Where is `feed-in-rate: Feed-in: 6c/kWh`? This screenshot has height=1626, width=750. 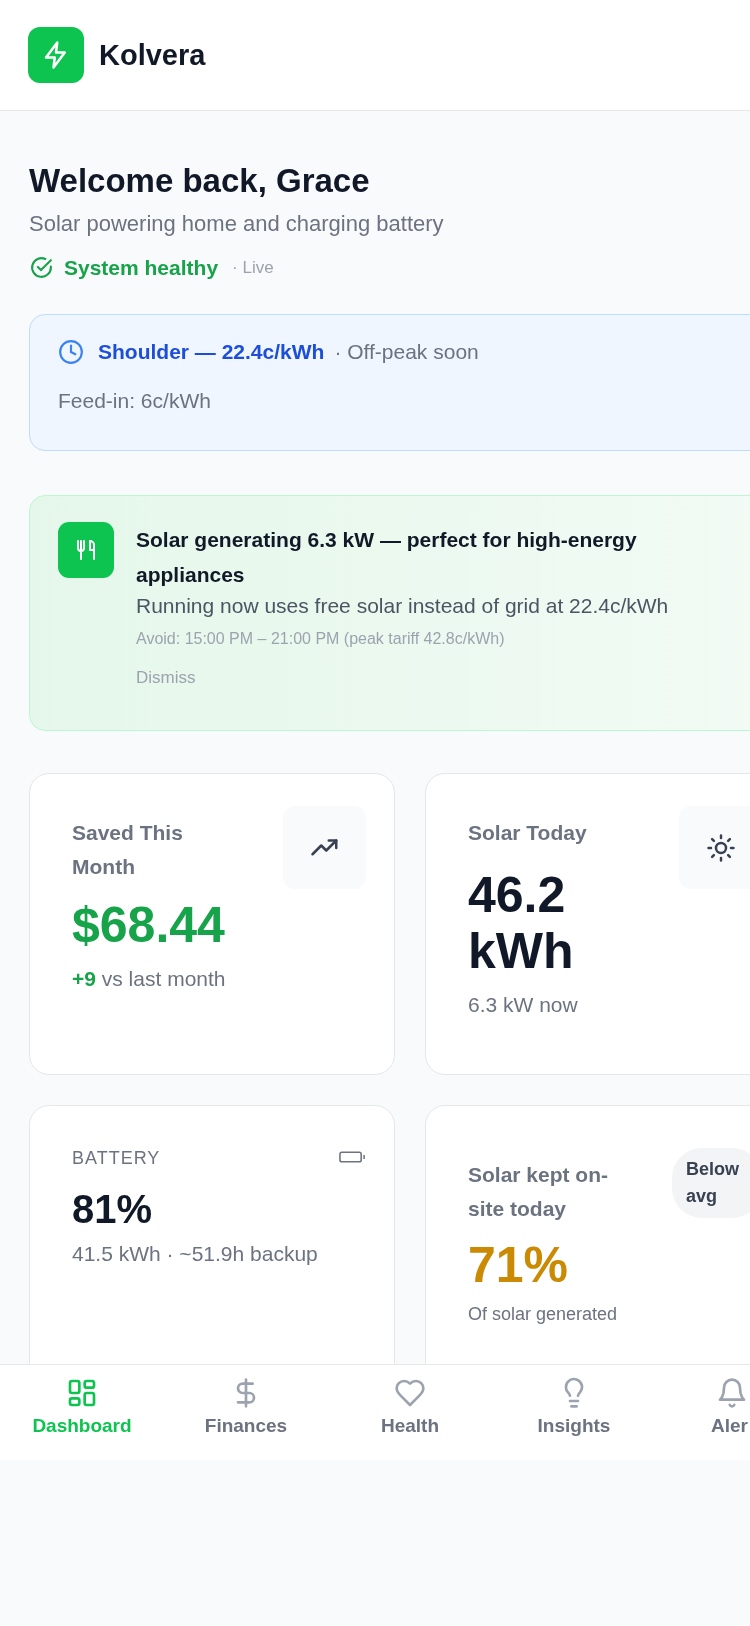
feed-in-rate: Feed-in: 6c/kWh is located at coordinates (135, 401).